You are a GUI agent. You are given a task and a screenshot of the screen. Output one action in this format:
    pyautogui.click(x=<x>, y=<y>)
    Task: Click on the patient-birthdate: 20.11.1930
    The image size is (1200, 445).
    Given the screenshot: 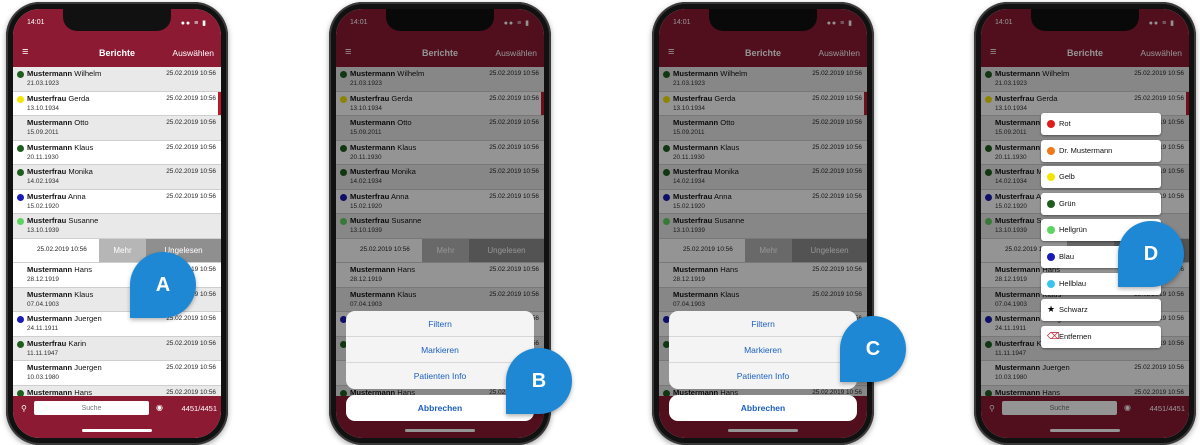 What is the action you would take?
    pyautogui.click(x=43, y=157)
    